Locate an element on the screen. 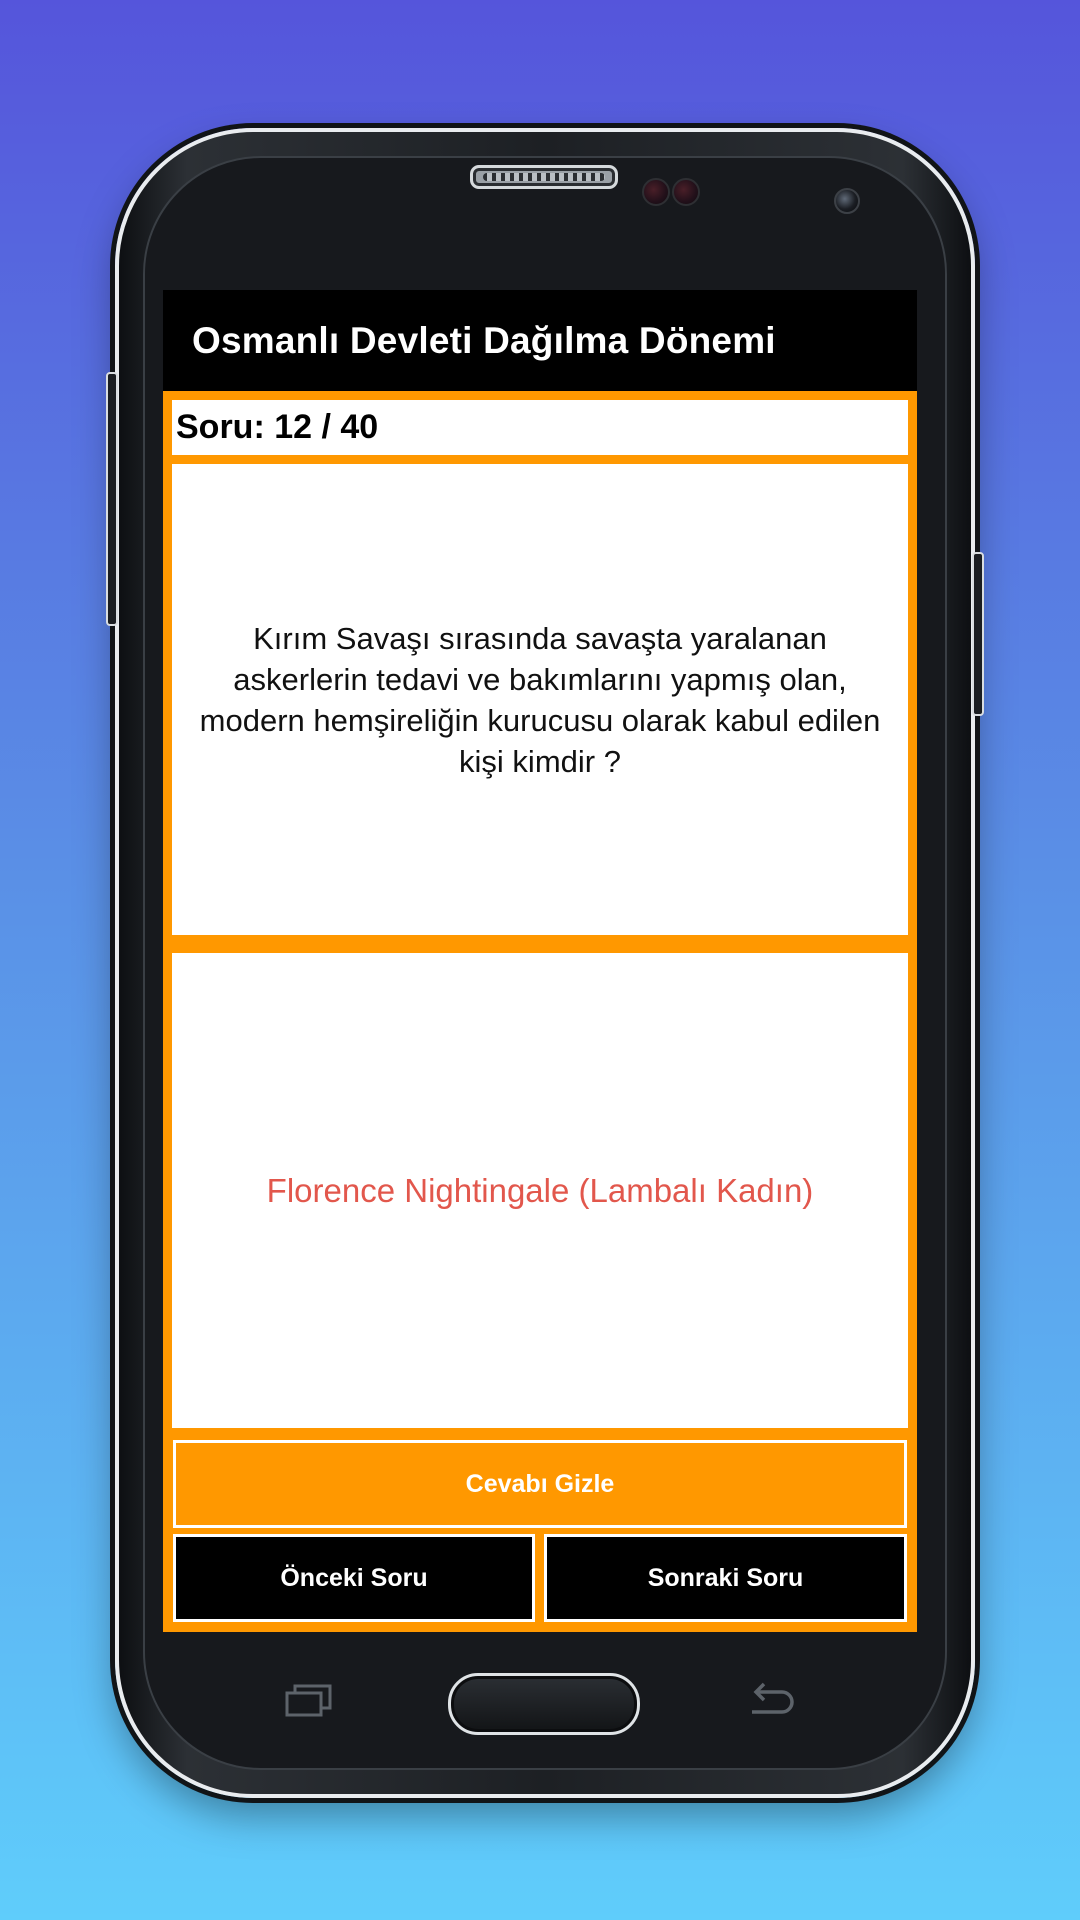 The height and width of the screenshot is (1920, 1080). back-icon is located at coordinates (770, 1700).